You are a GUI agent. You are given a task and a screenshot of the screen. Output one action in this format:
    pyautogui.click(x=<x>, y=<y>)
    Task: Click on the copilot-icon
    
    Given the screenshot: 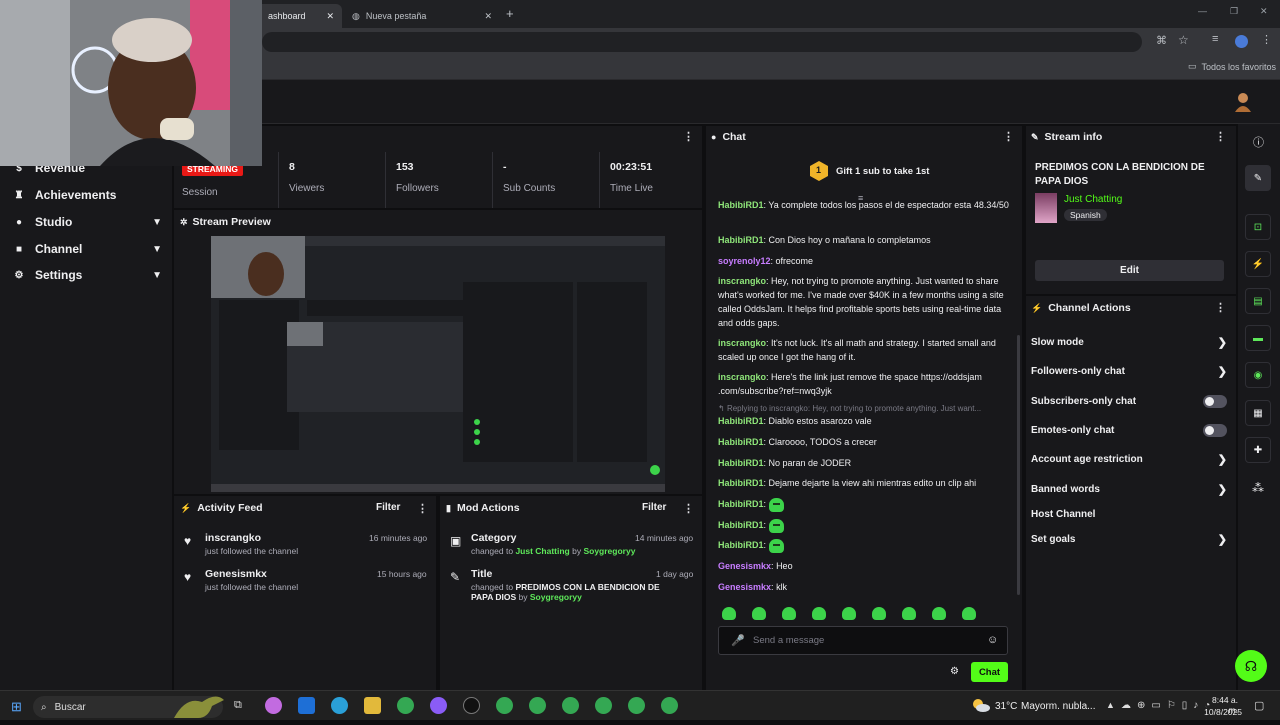 What is the action you would take?
    pyautogui.click(x=273, y=705)
    